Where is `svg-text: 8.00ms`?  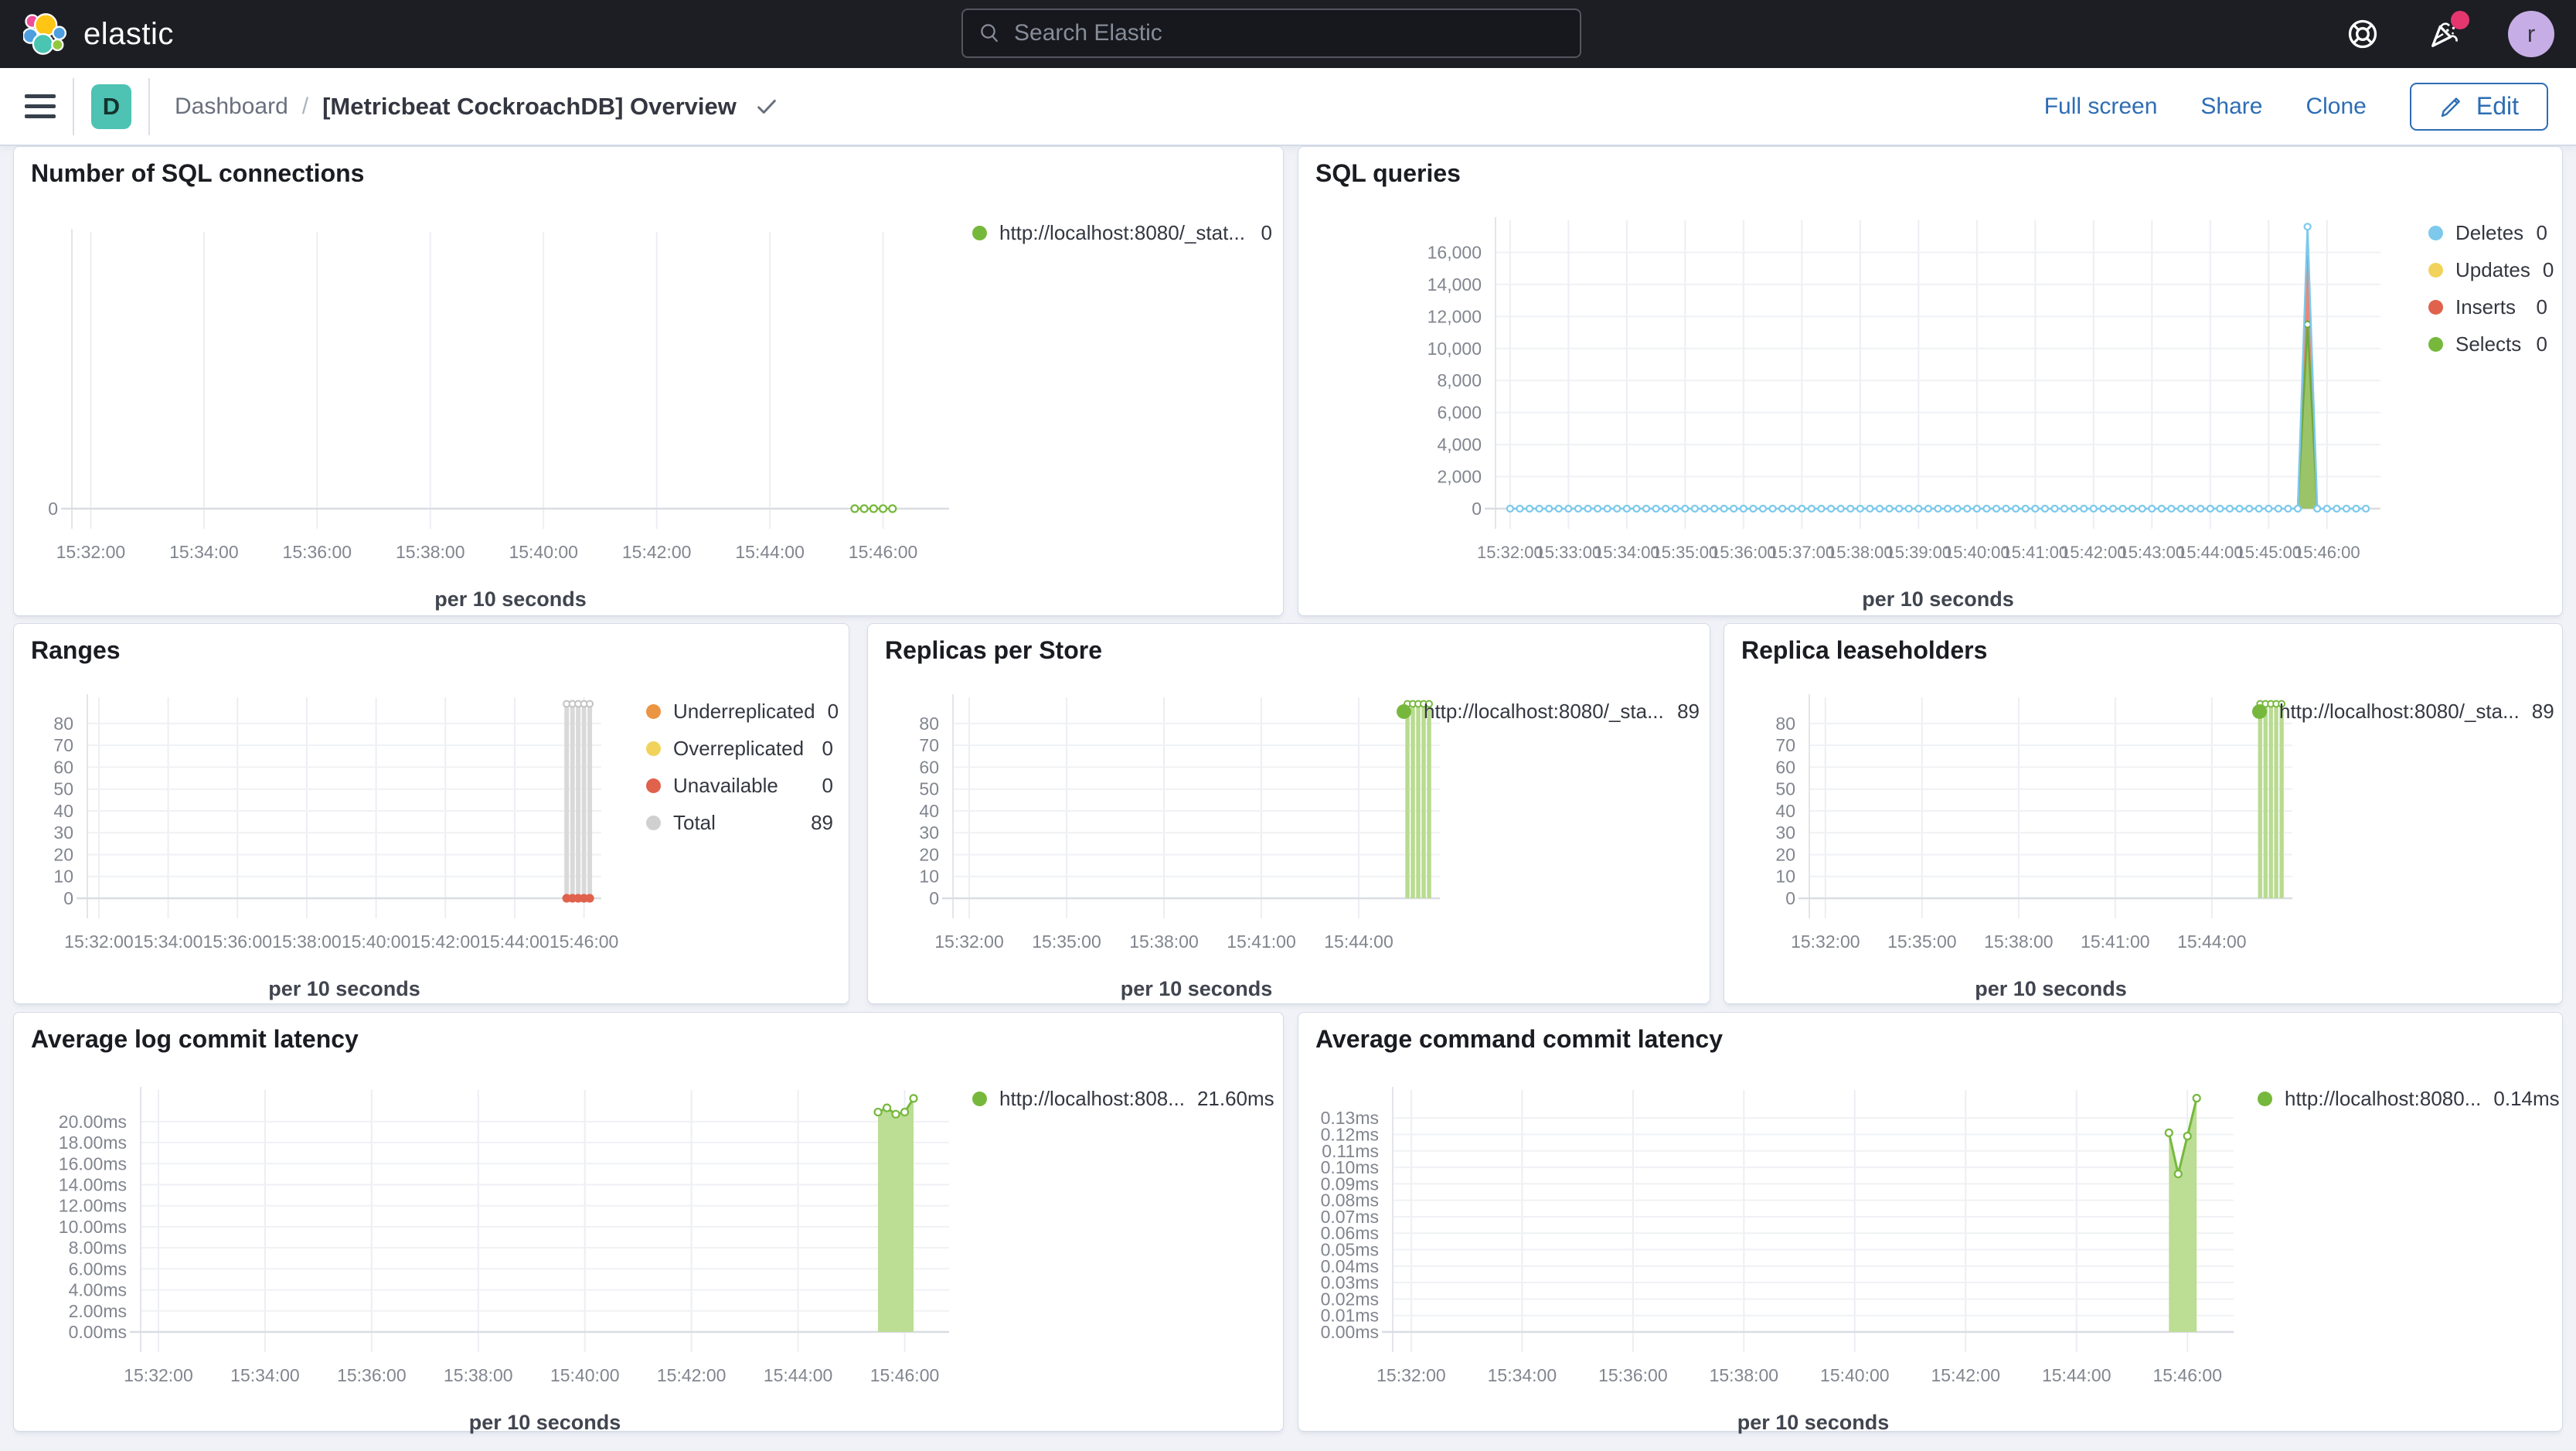
svg-text: 8.00ms is located at coordinates (98, 1248).